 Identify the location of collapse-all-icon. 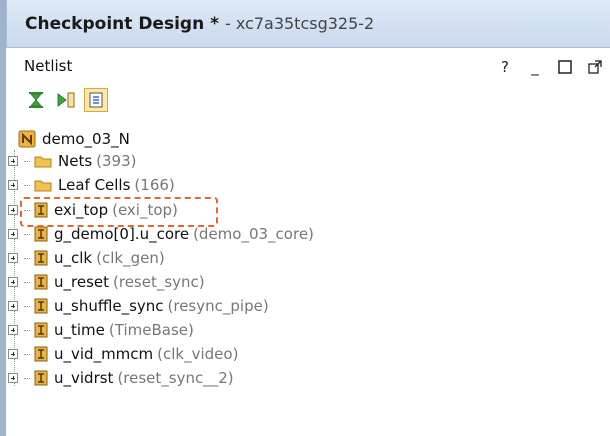
(36, 100).